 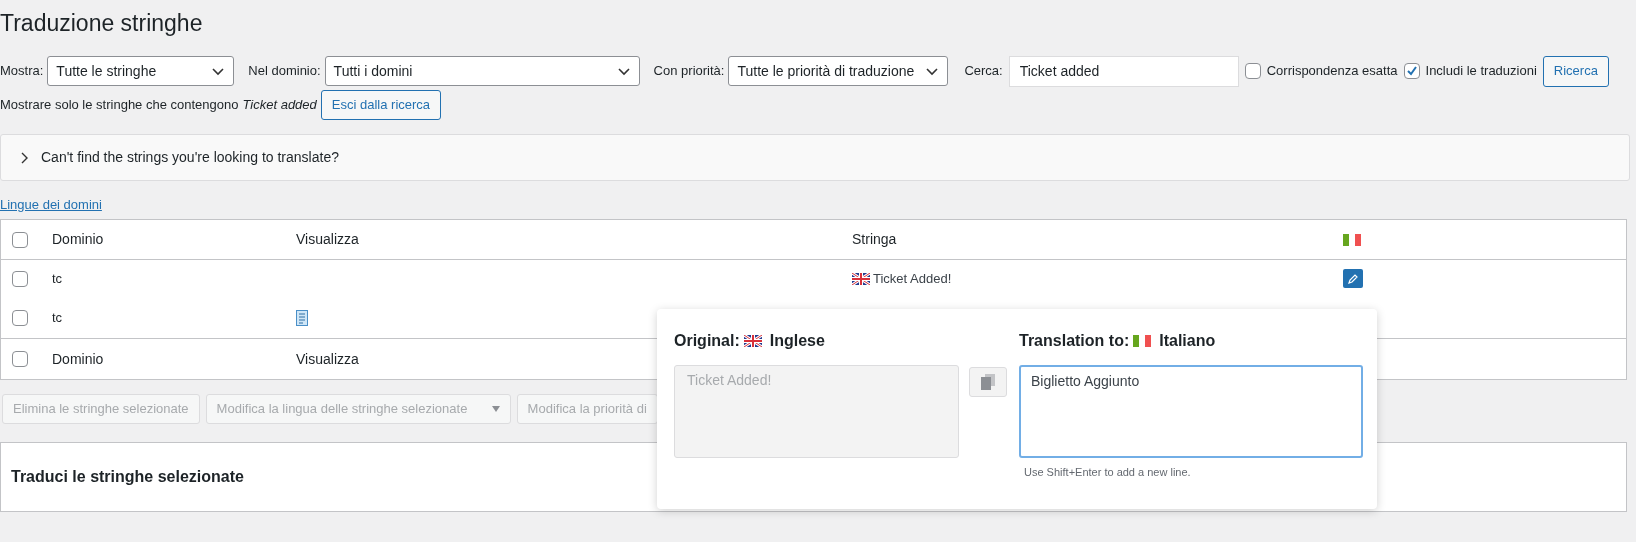 What do you see at coordinates (1187, 341) in the screenshot?
I see `language-name: Italiano` at bounding box center [1187, 341].